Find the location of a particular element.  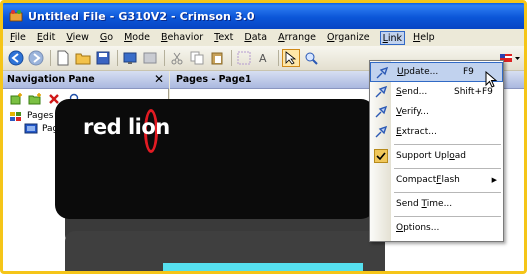

menu-text: Text is located at coordinates (223, 38).